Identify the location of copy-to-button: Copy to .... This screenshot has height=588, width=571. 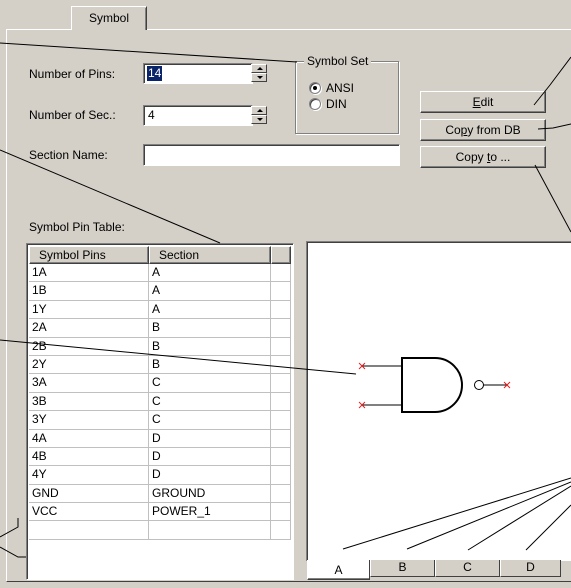
(483, 157).